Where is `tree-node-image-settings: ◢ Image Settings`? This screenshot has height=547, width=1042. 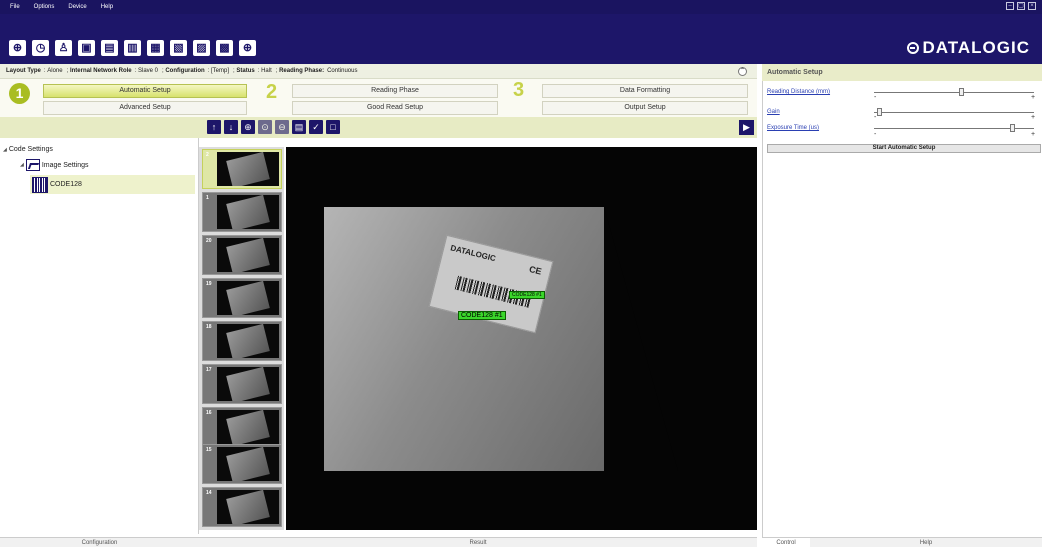 tree-node-image-settings: ◢ Image Settings is located at coordinates (54, 165).